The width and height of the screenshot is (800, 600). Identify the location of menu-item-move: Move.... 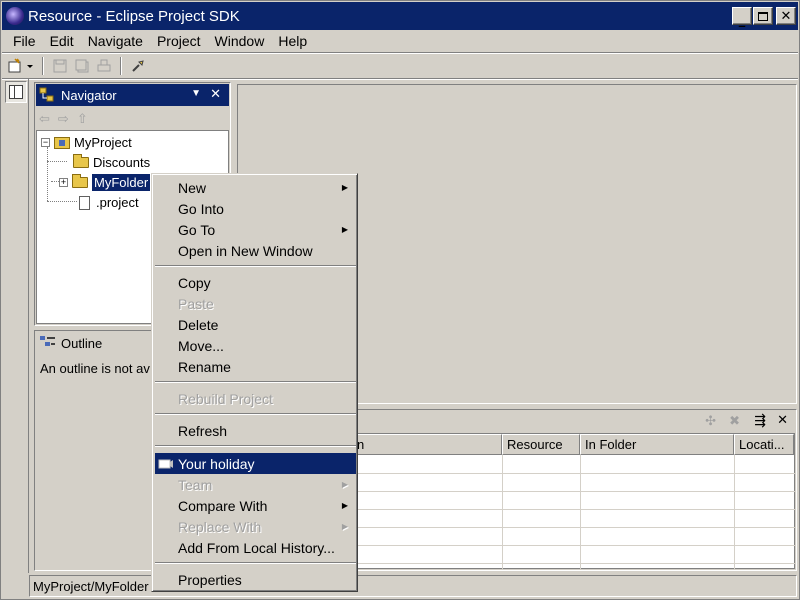
(255, 345).